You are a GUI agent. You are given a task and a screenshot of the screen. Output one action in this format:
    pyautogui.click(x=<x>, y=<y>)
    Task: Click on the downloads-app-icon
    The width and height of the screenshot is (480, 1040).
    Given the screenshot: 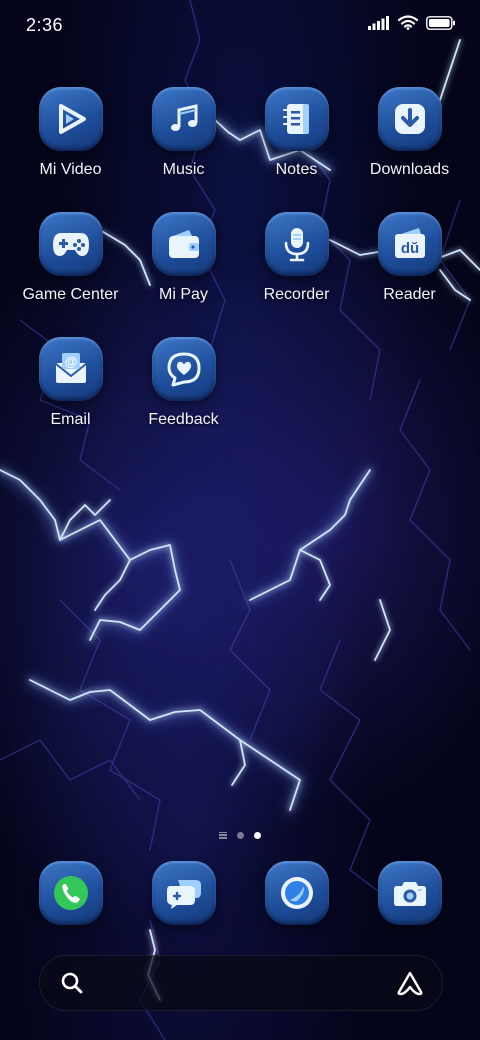 What is the action you would take?
    pyautogui.click(x=409, y=119)
    